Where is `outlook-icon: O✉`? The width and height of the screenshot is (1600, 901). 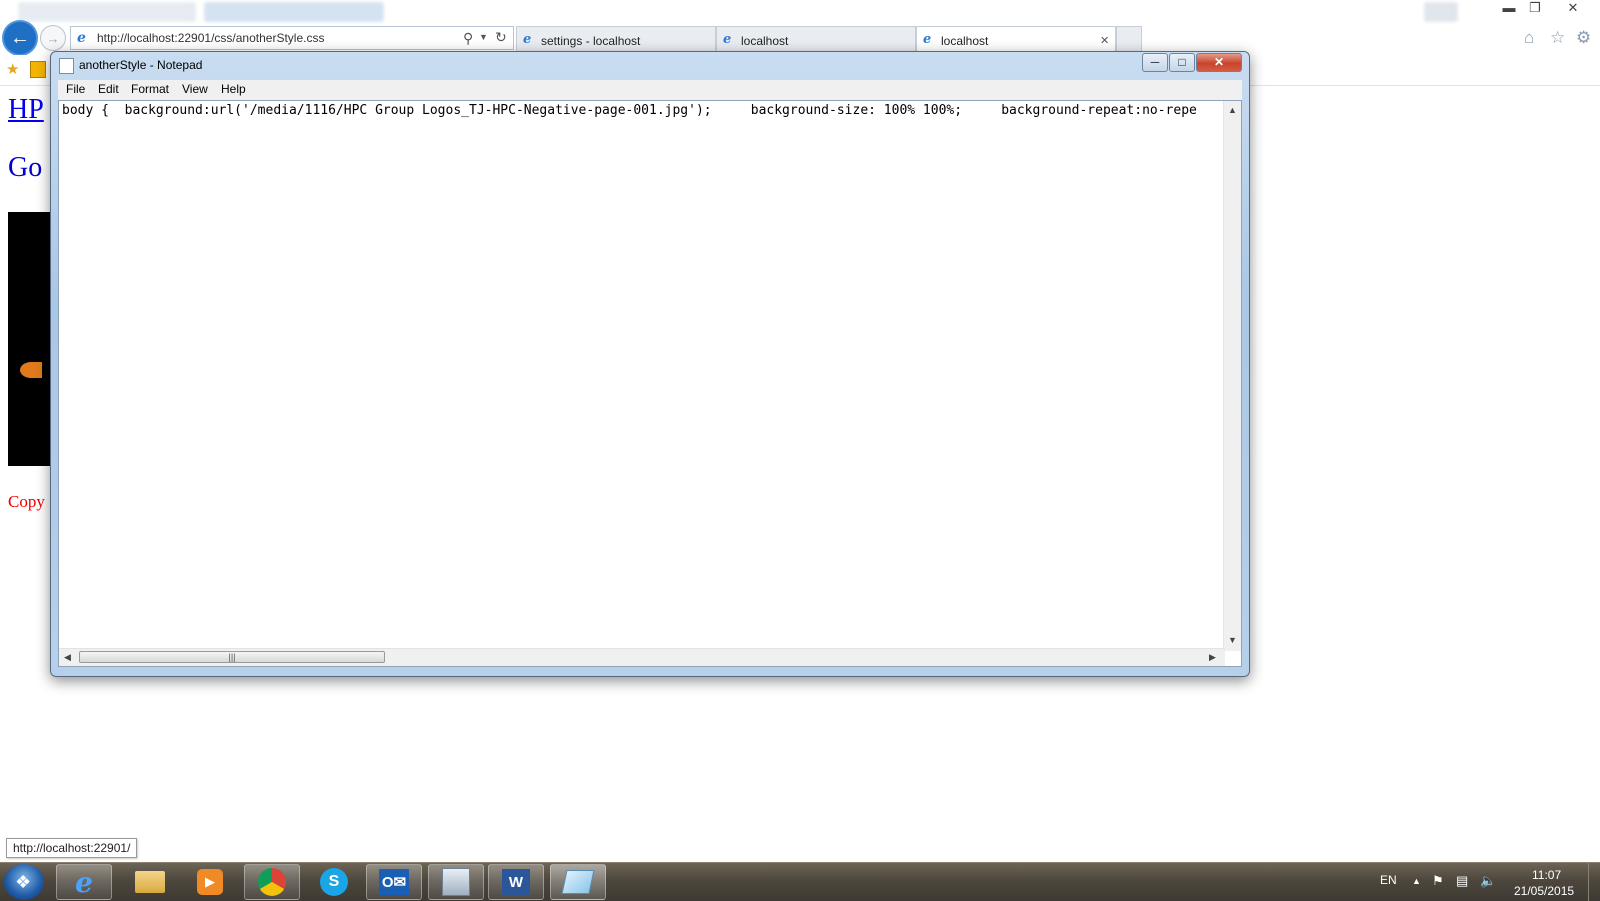 outlook-icon: O✉ is located at coordinates (394, 882).